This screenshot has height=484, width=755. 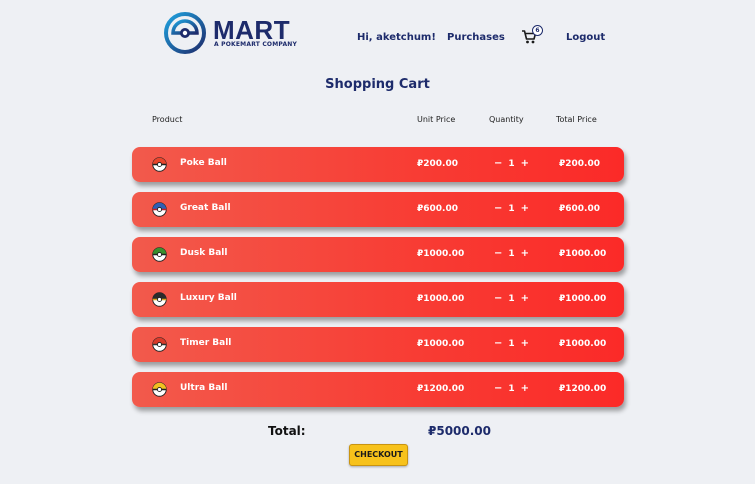 I want to click on column-header-quantity: Quantity, so click(x=506, y=119).